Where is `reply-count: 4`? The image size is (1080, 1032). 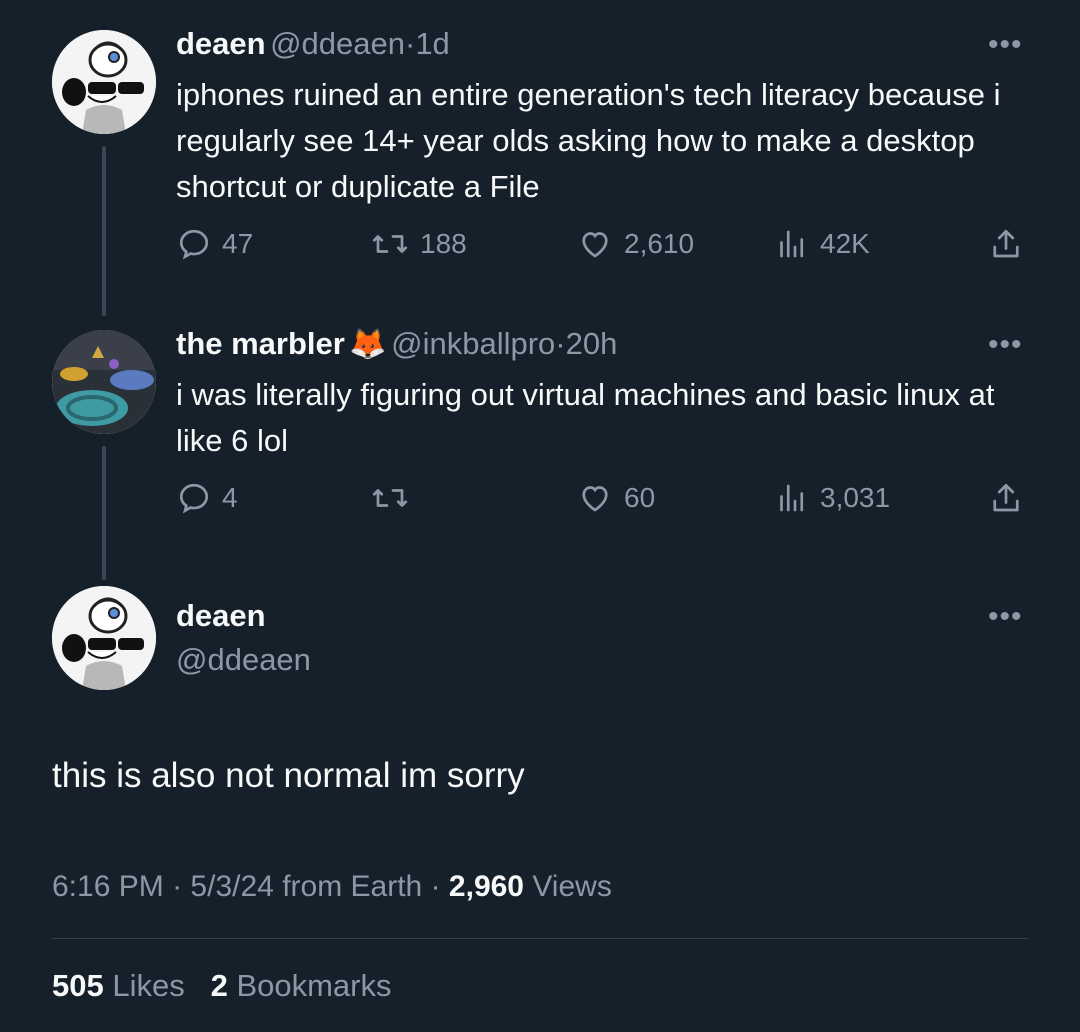
reply-count: 4 is located at coordinates (230, 497).